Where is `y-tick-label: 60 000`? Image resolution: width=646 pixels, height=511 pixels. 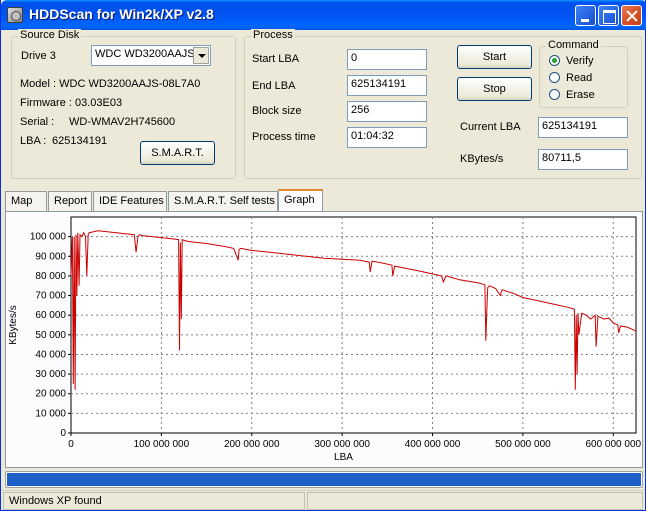 y-tick-label: 60 000 is located at coordinates (50, 315).